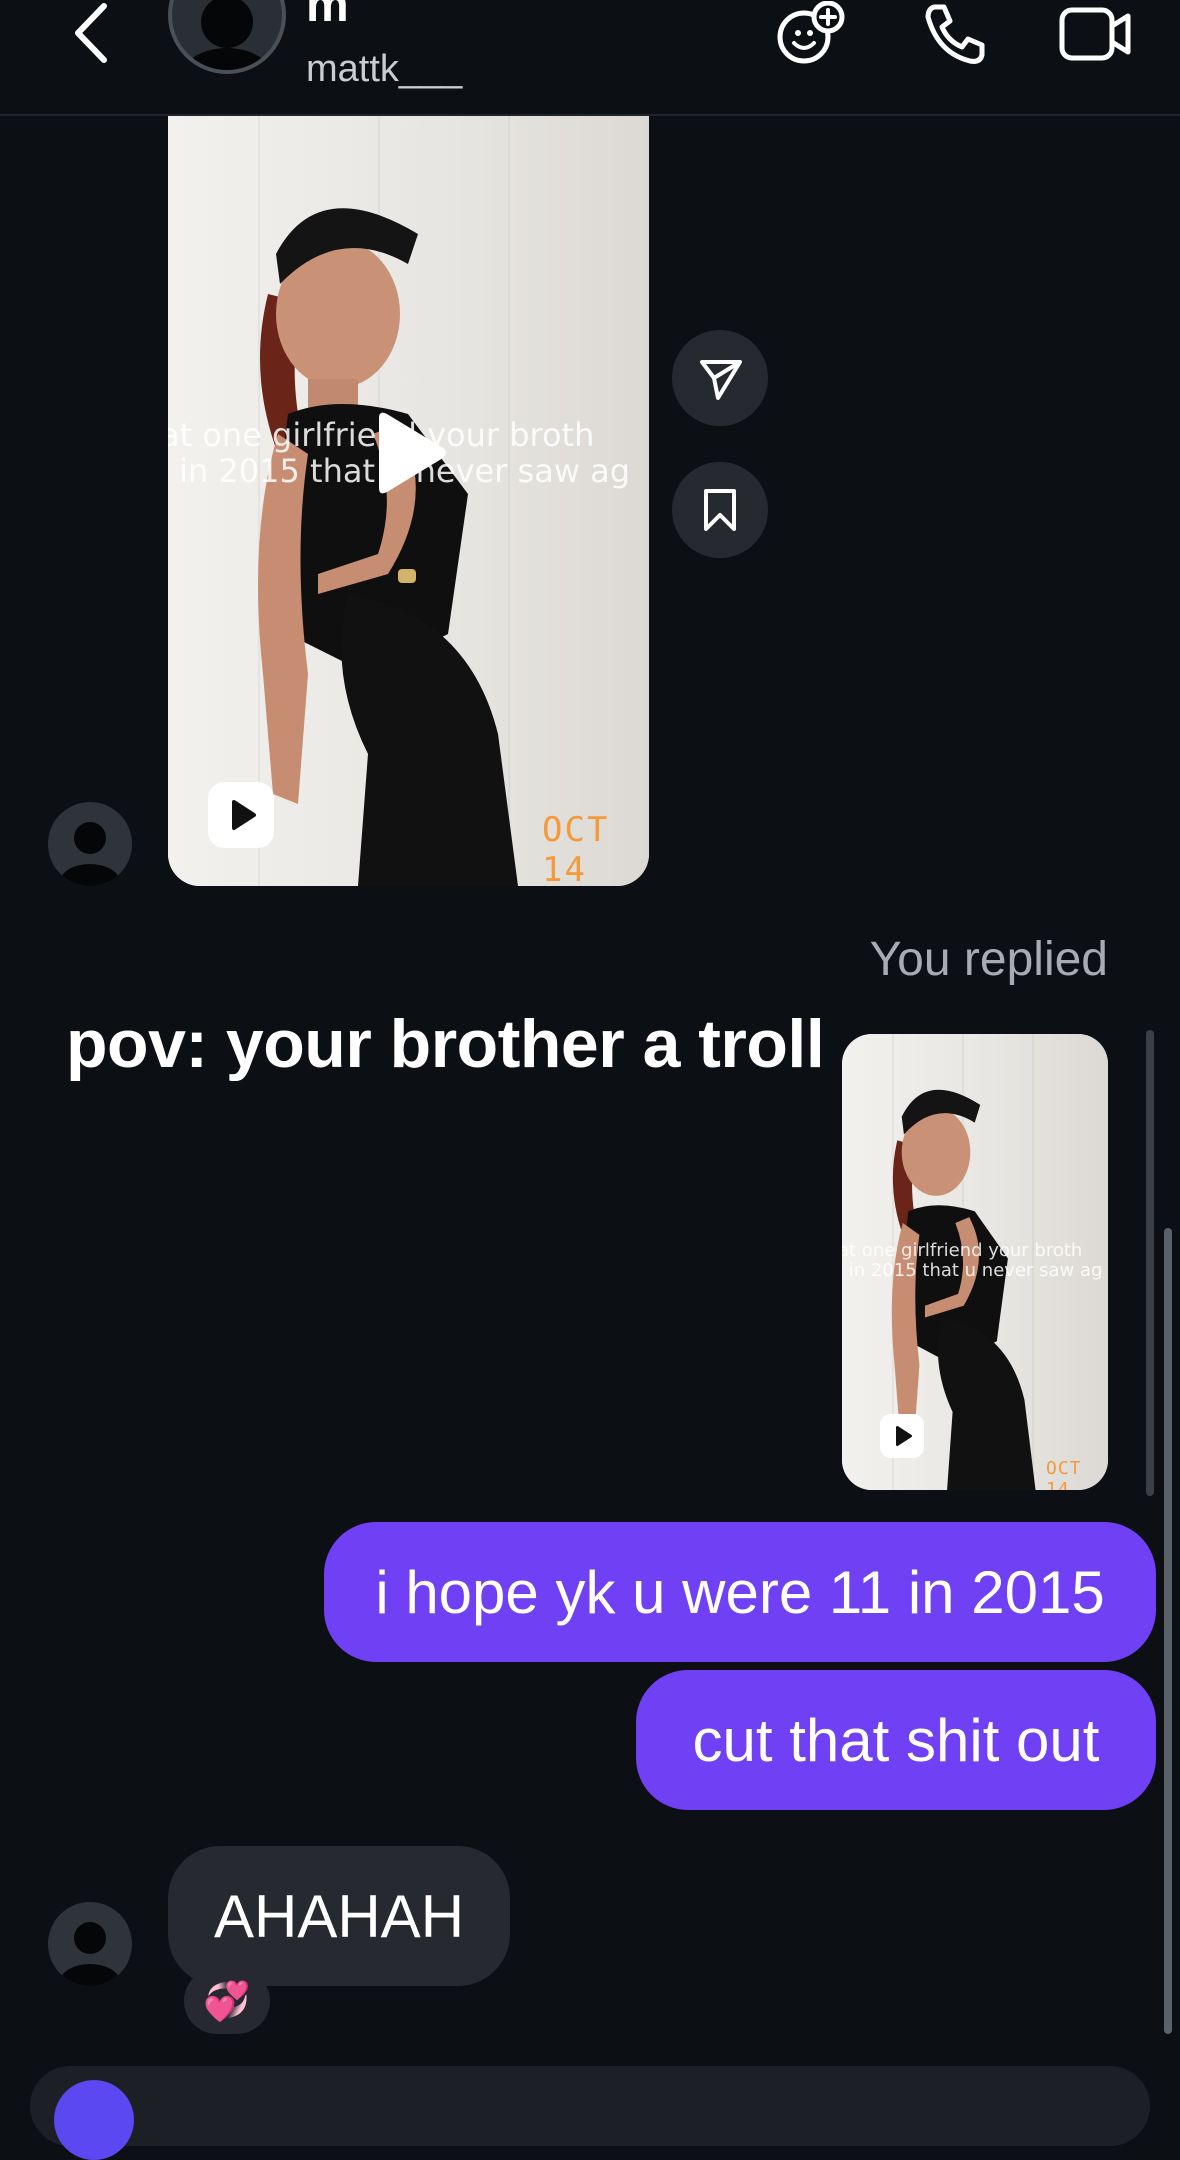  I want to click on chat-username: mattk___, so click(384, 69).